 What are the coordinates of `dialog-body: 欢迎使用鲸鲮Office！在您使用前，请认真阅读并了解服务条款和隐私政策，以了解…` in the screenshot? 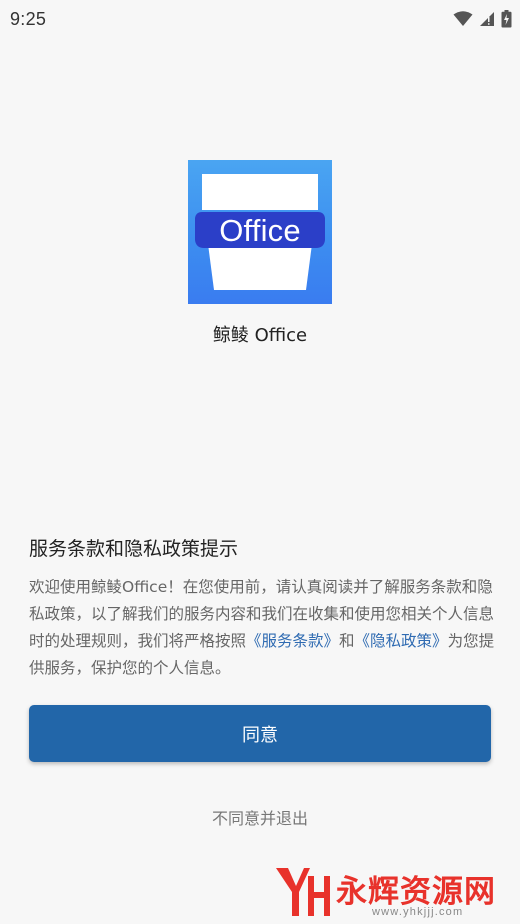 It's located at (264, 628).